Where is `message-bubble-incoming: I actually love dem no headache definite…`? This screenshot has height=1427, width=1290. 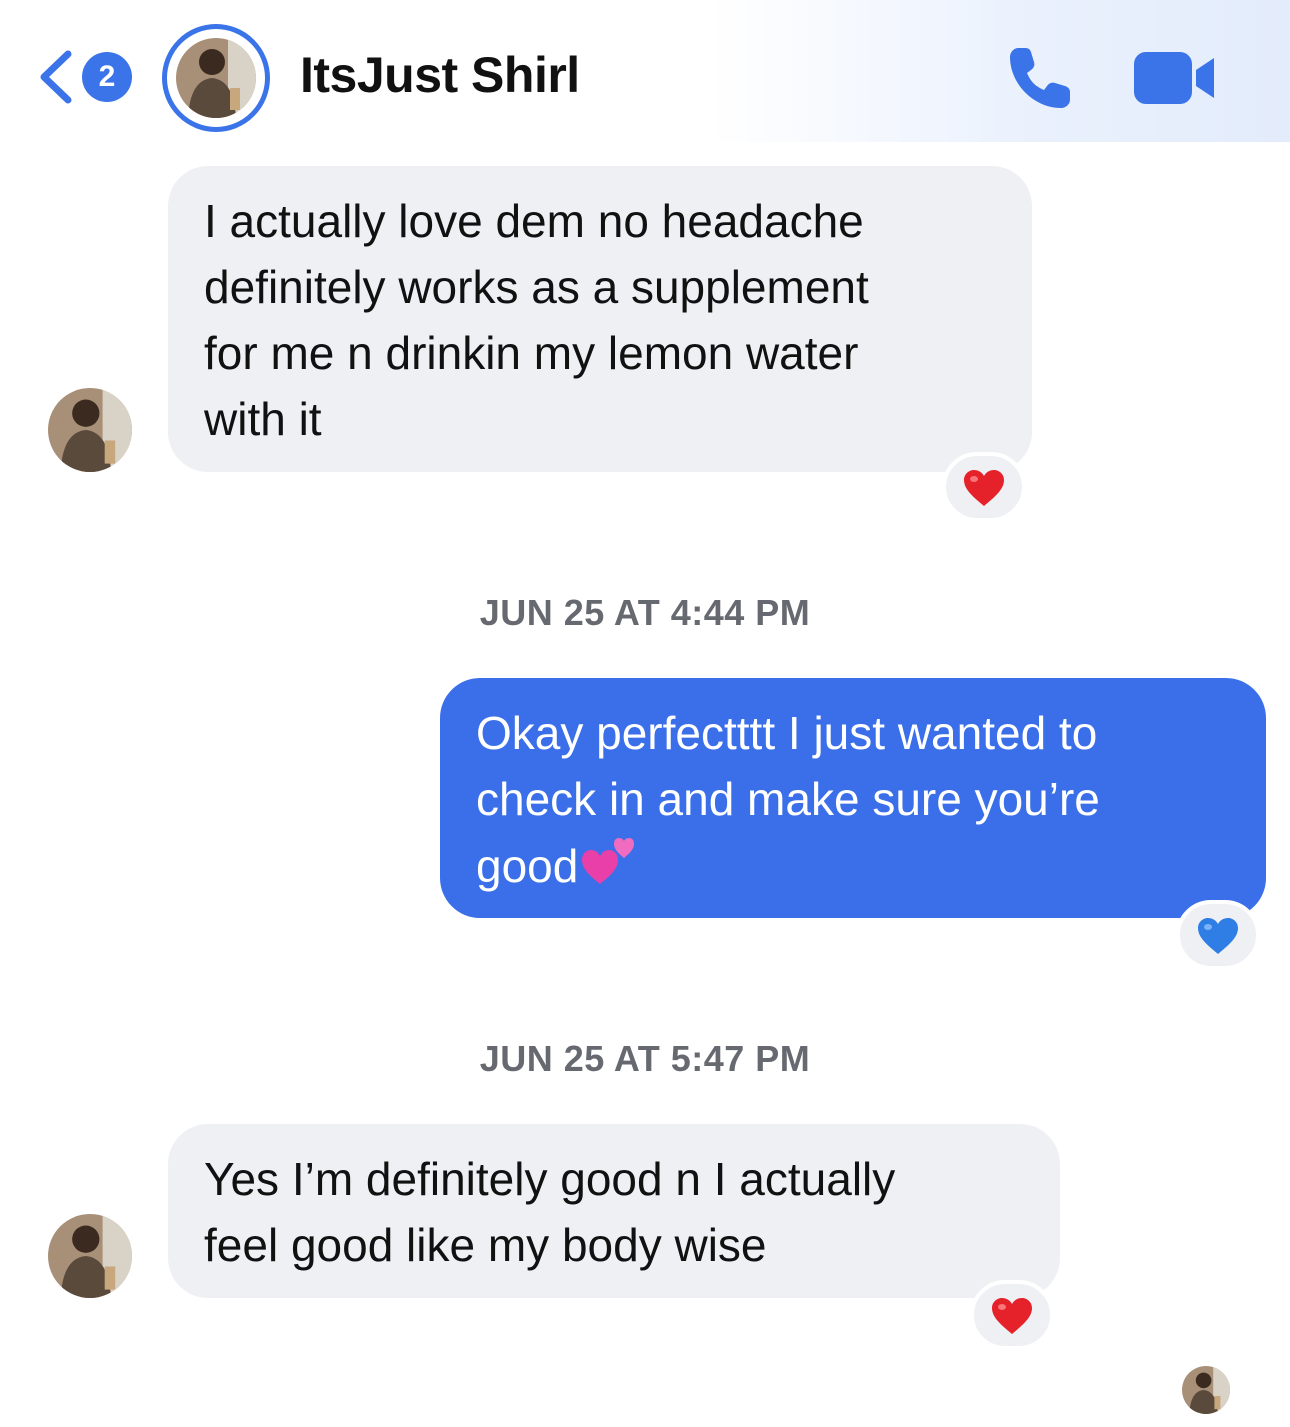
message-bubble-incoming: I actually love dem no headache definite… is located at coordinates (600, 319).